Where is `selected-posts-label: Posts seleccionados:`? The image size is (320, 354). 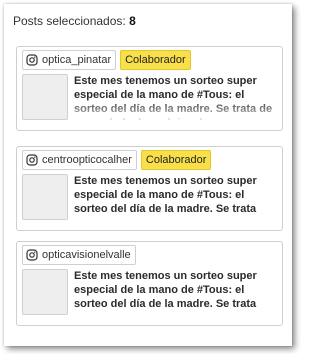
selected-posts-label: Posts seleccionados: is located at coordinates (69, 21).